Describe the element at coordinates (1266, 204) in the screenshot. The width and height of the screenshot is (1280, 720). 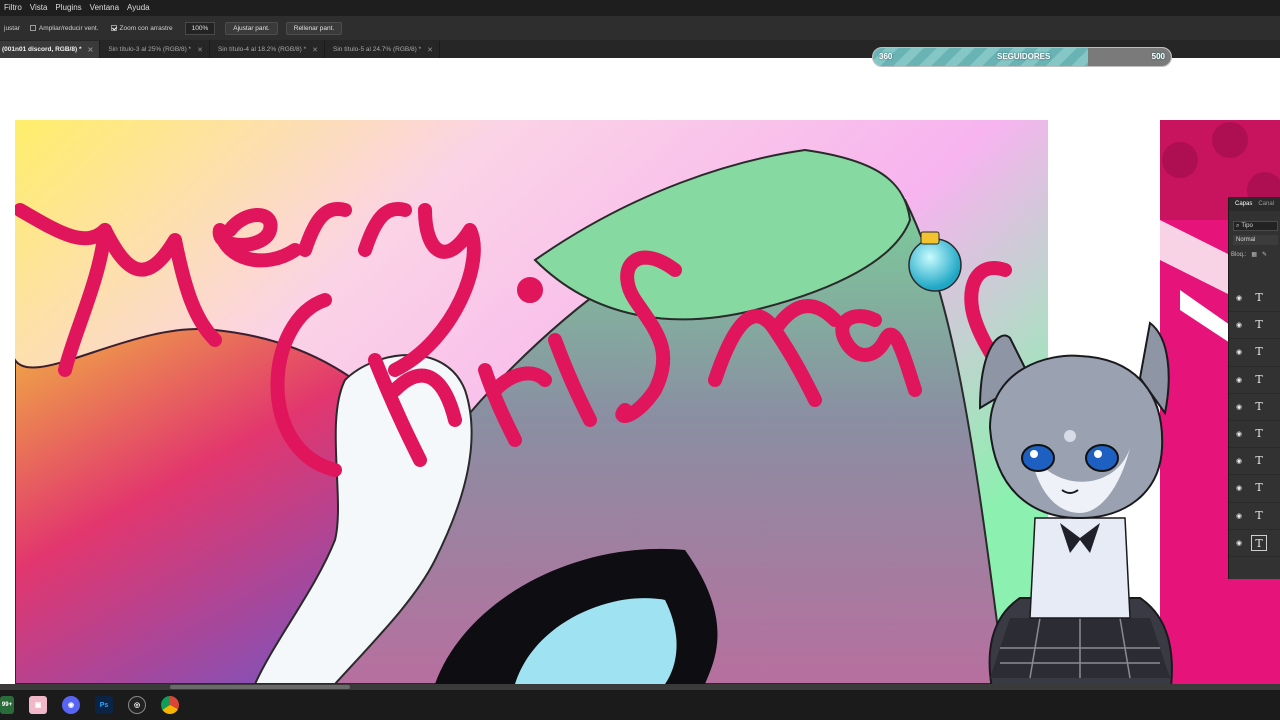
I see `tab-channels: Canal` at that location.